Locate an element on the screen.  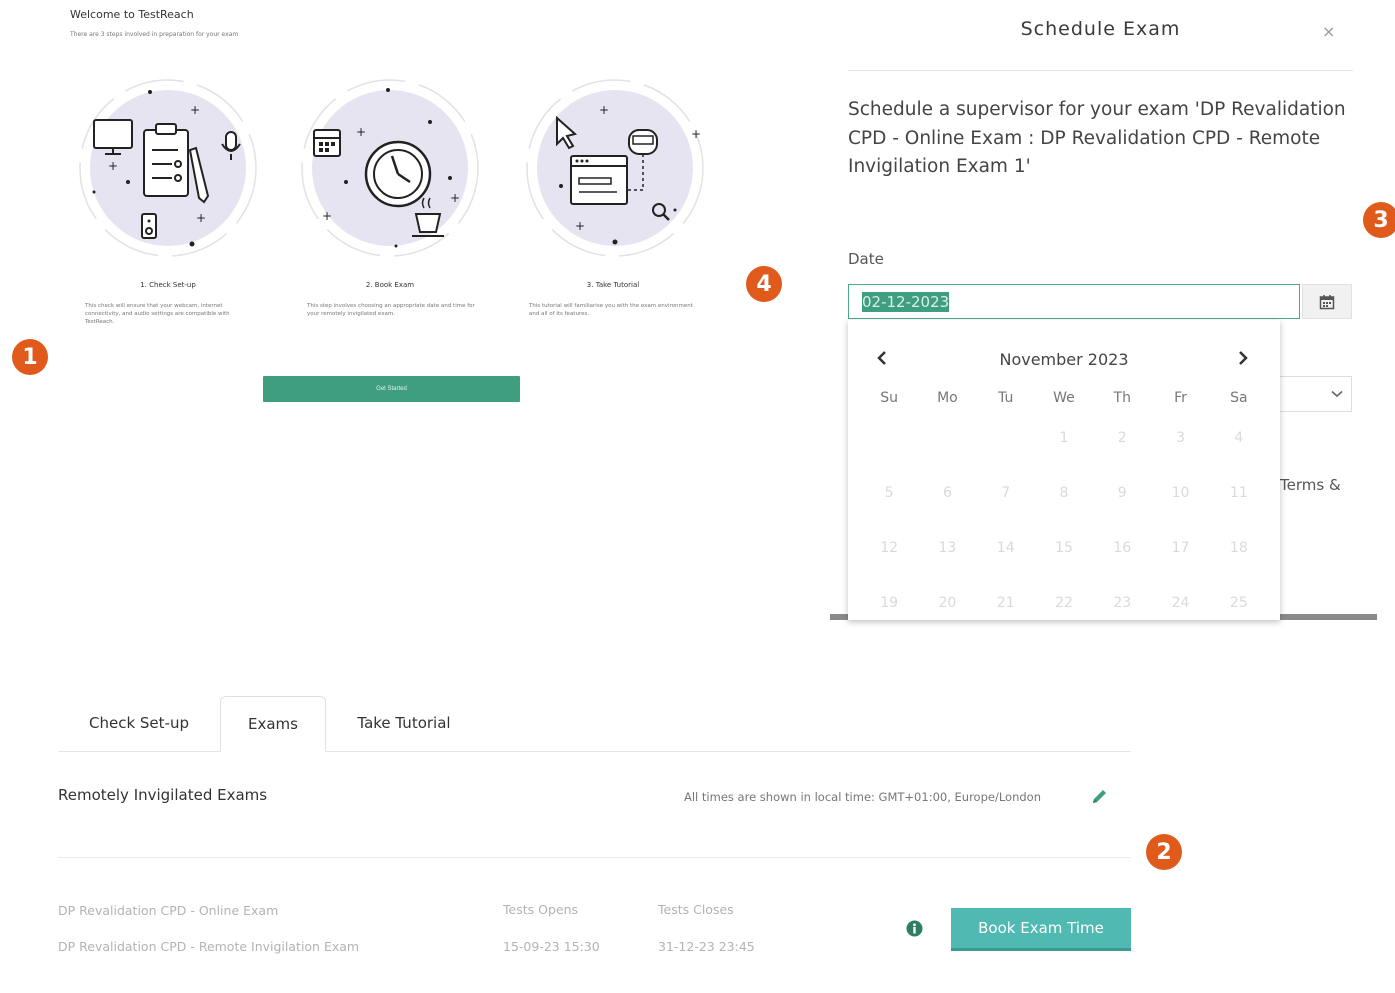
welcome-title: Welcome to TestReach is located at coordinates (132, 14).